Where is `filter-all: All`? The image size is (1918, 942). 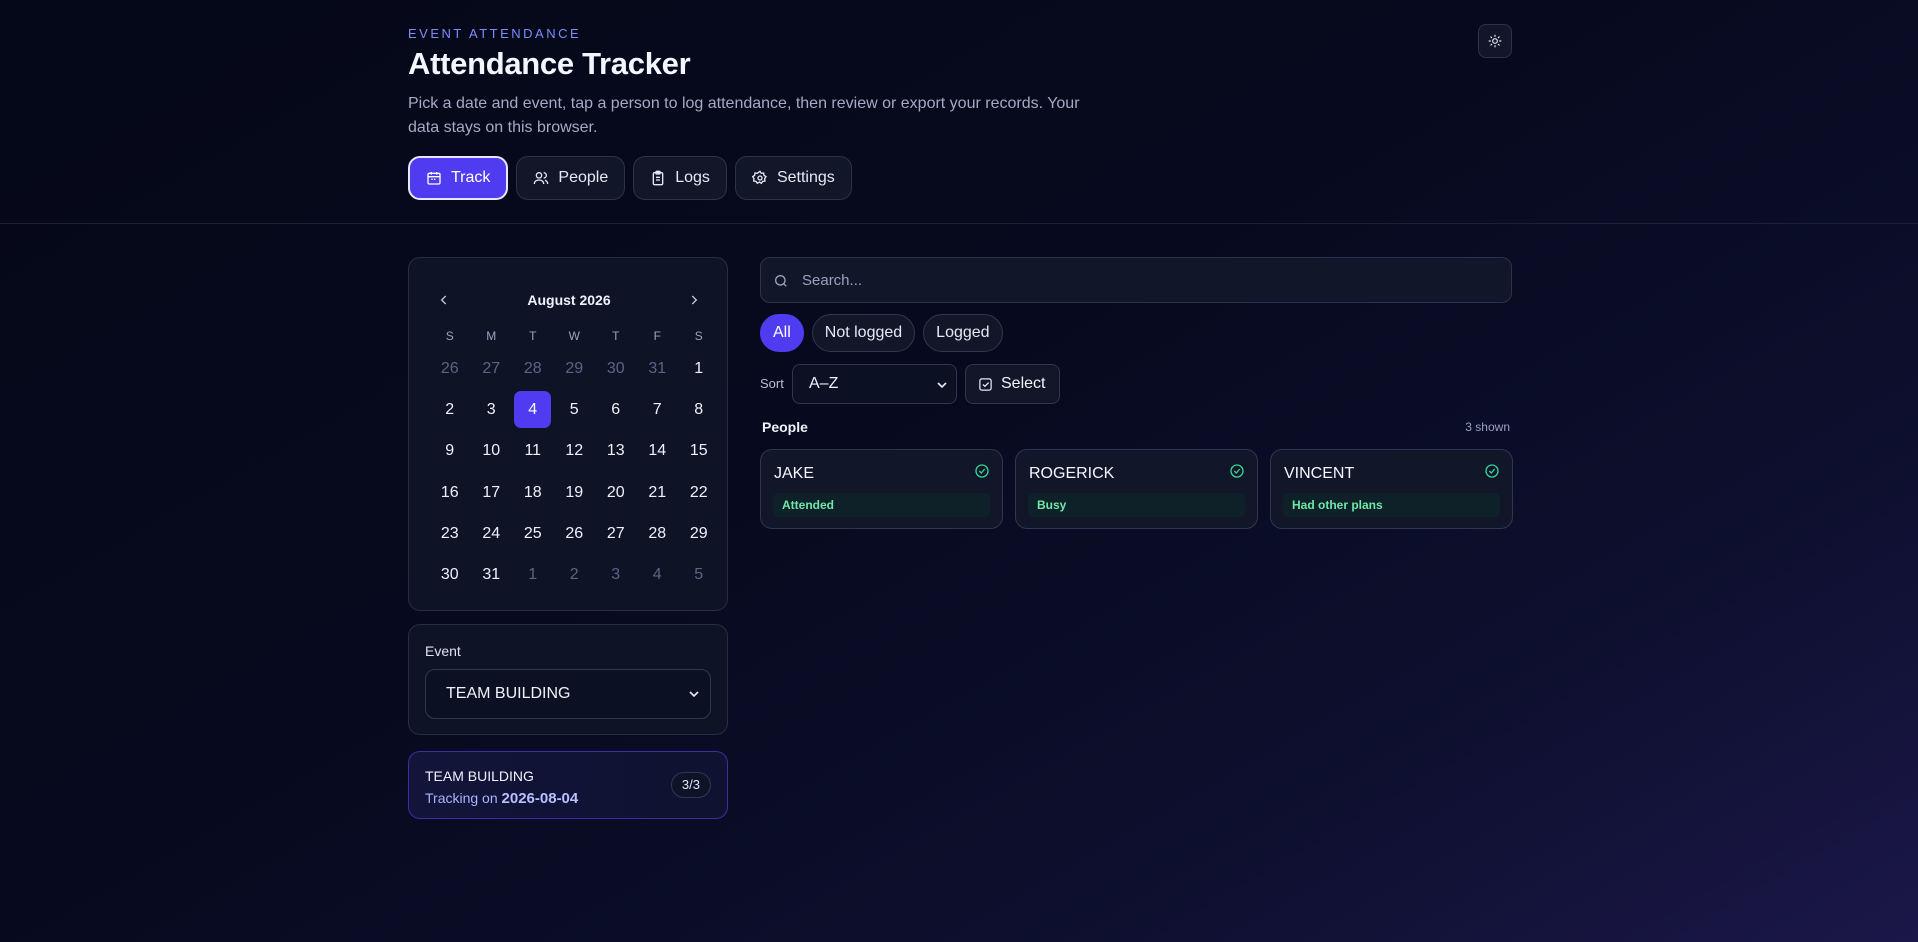
filter-all: All is located at coordinates (782, 333).